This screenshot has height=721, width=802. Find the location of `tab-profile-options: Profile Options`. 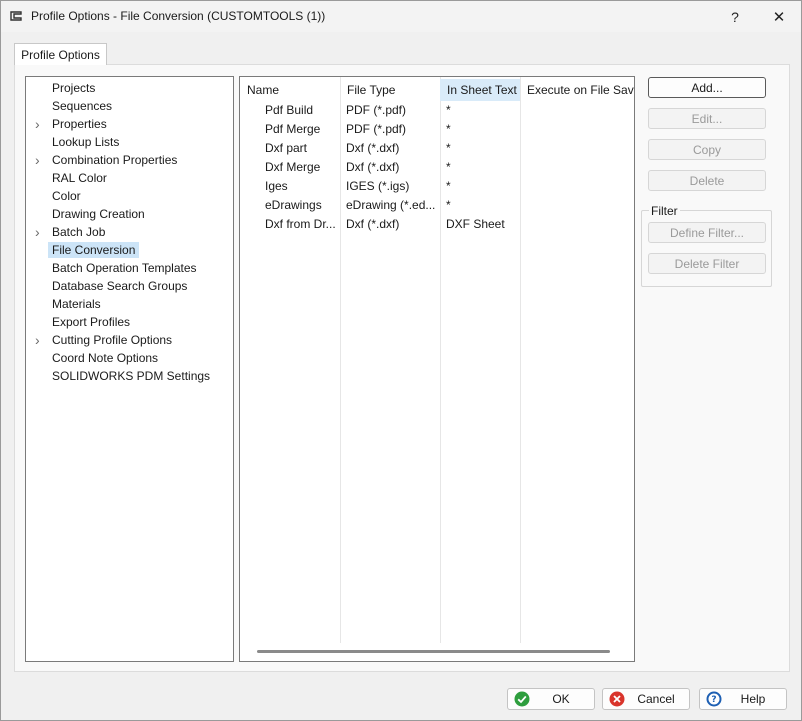

tab-profile-options: Profile Options is located at coordinates (60, 54).